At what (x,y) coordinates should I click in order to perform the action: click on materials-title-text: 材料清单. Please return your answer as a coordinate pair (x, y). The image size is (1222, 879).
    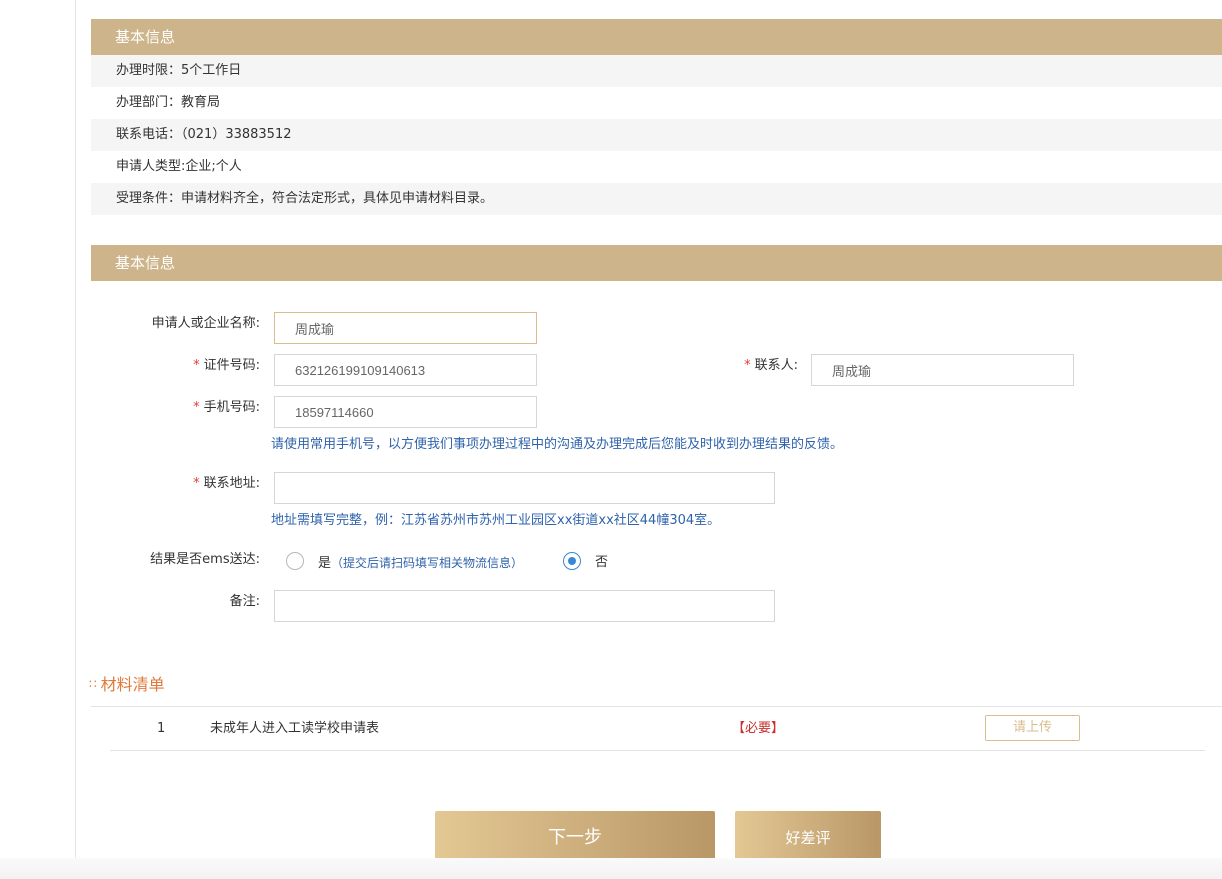
    Looking at the image, I should click on (132, 684).